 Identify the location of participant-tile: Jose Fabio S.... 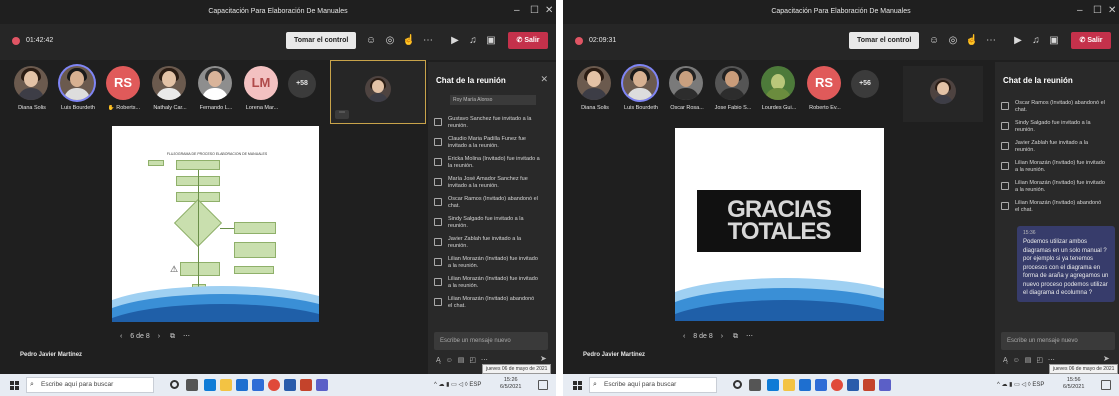
(732, 90).